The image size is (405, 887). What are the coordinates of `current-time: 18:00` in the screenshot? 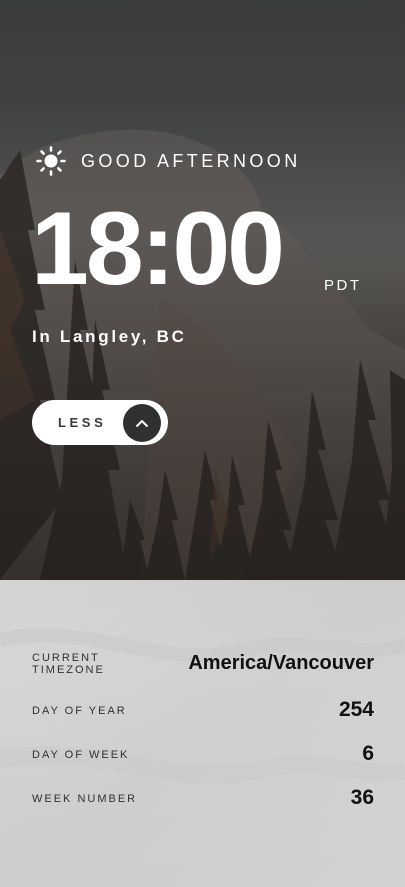 It's located at (158, 249).